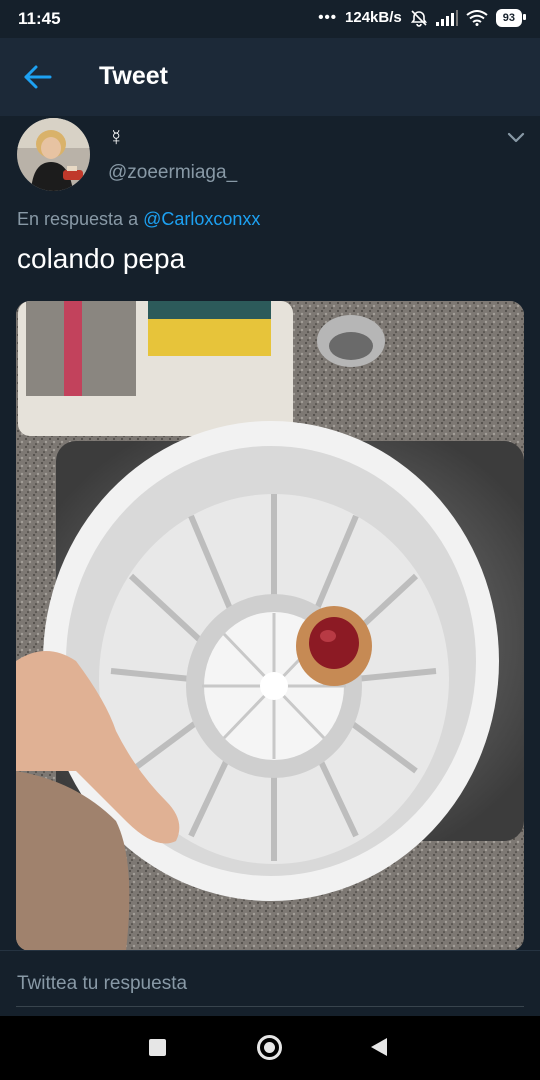  What do you see at coordinates (157, 1047) in the screenshot?
I see `recents-square-icon` at bounding box center [157, 1047].